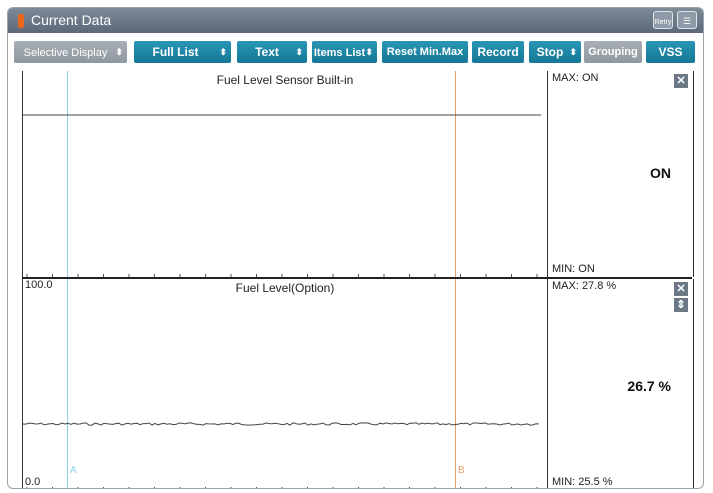  I want to click on max-value: MAX: 27.8 %, so click(584, 286).